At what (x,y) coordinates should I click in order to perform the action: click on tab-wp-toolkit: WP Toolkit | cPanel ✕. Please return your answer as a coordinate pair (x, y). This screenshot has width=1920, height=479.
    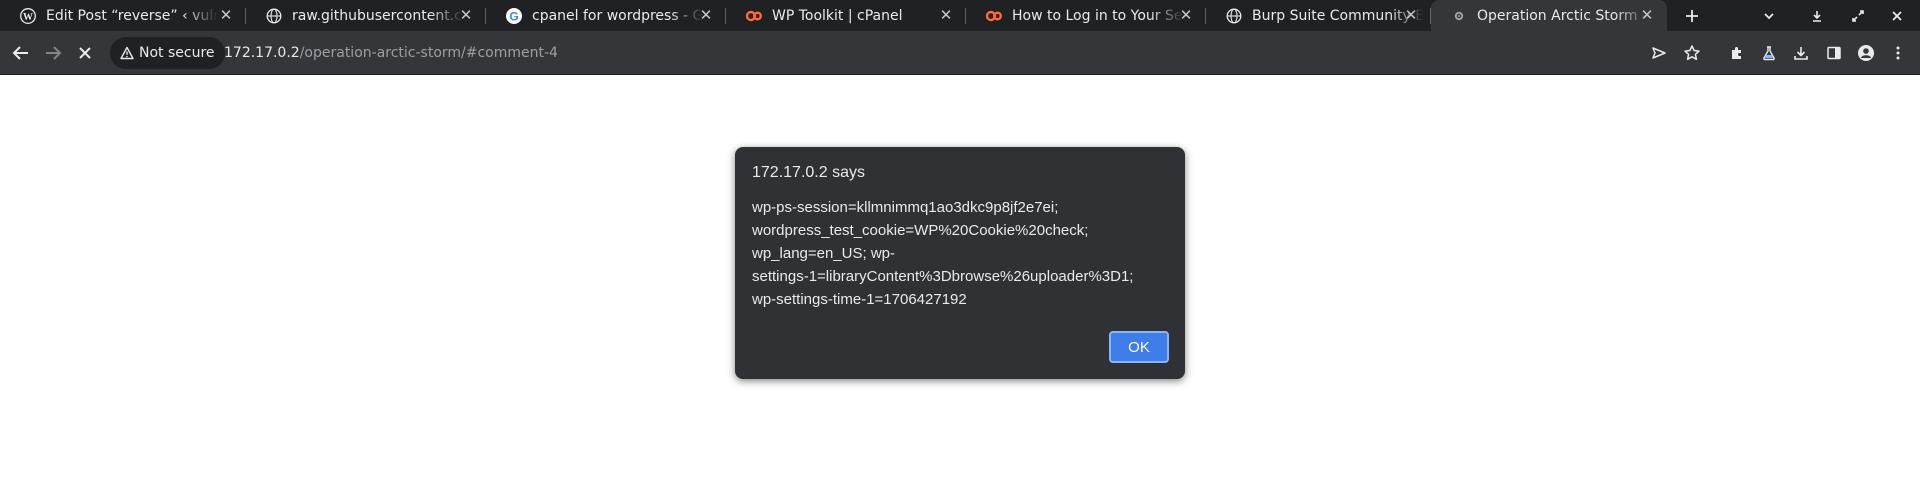
    Looking at the image, I should click on (846, 15).